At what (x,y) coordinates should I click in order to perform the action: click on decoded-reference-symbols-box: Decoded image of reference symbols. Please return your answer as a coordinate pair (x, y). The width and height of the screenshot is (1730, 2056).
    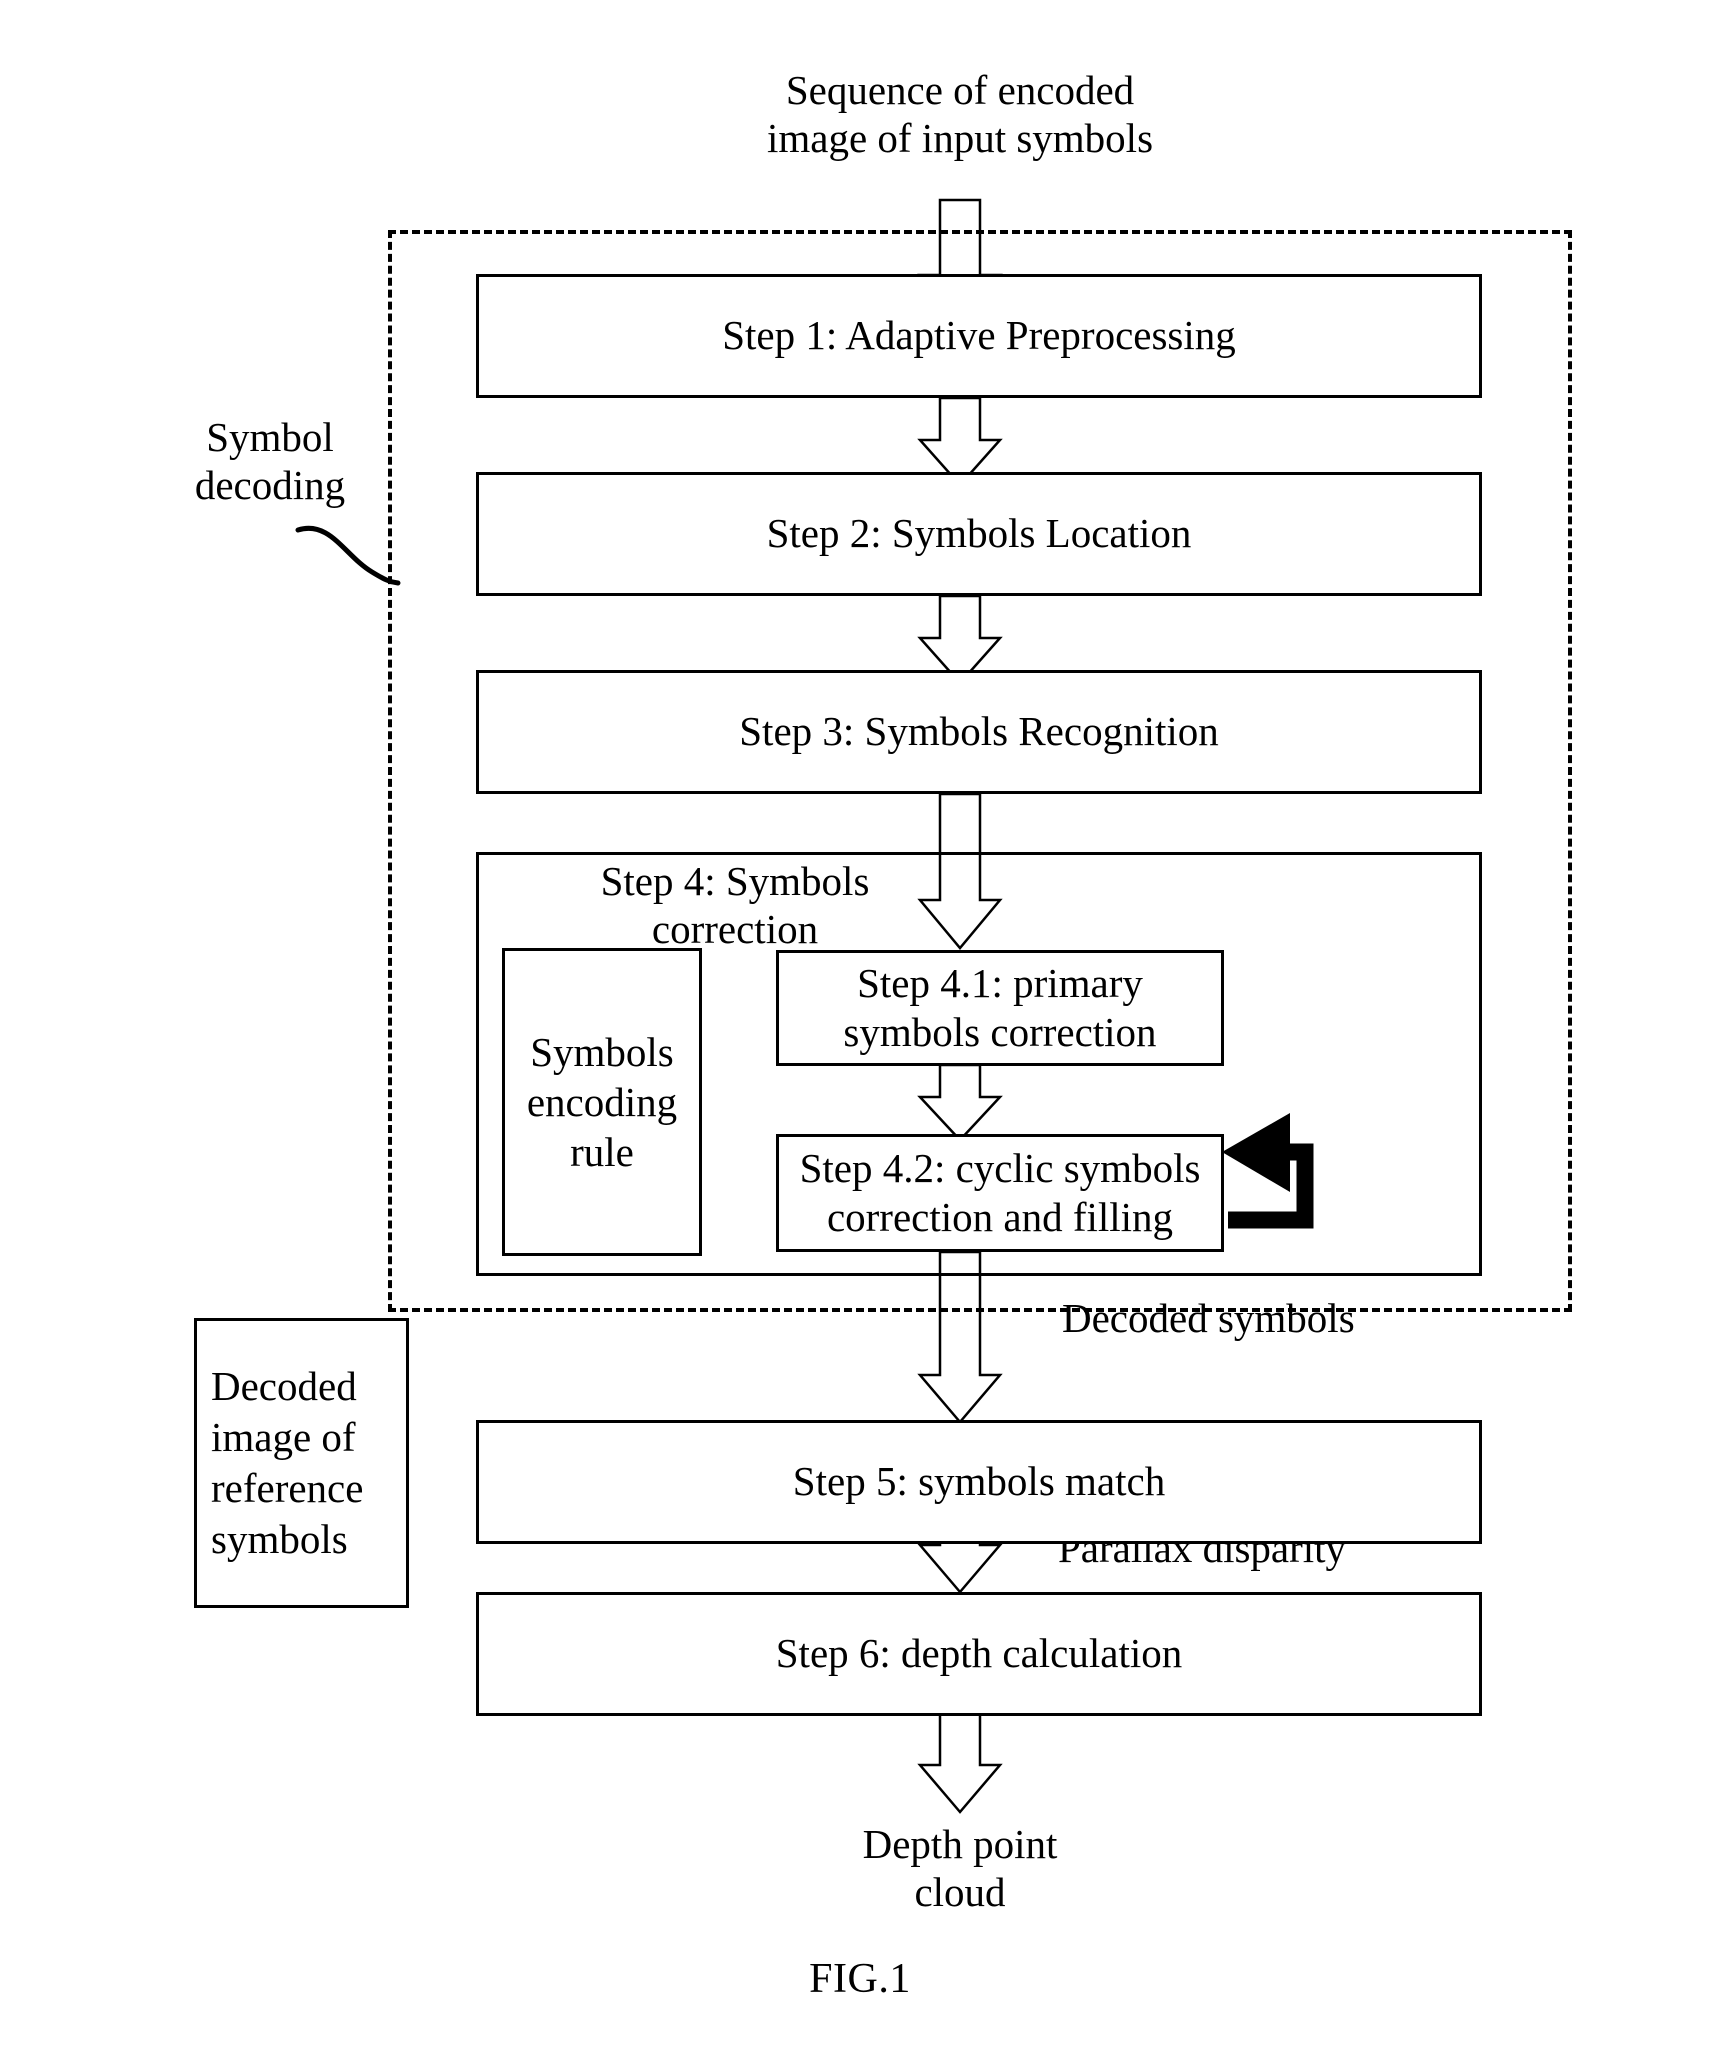
    Looking at the image, I should click on (301, 1463).